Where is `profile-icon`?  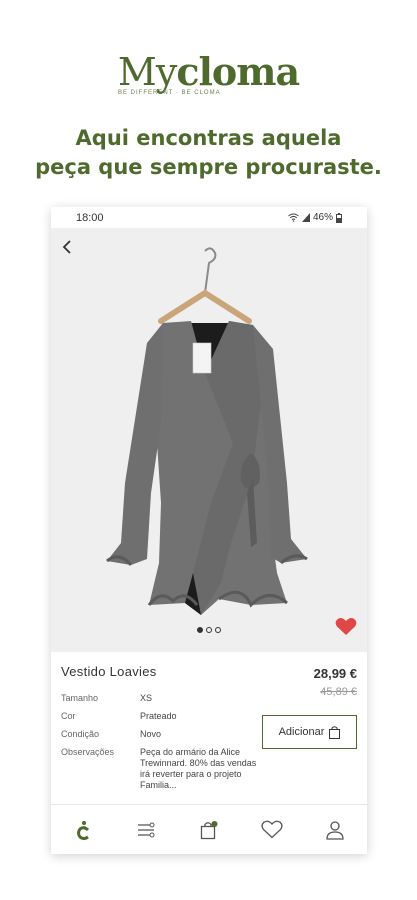
profile-icon is located at coordinates (335, 830).